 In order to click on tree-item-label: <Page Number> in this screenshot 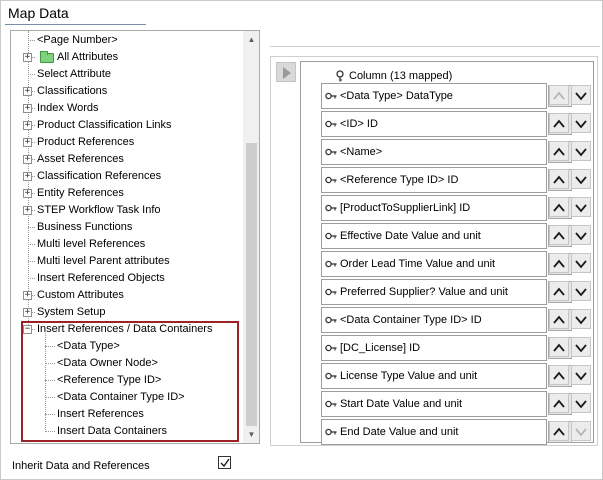, I will do `click(77, 40)`.